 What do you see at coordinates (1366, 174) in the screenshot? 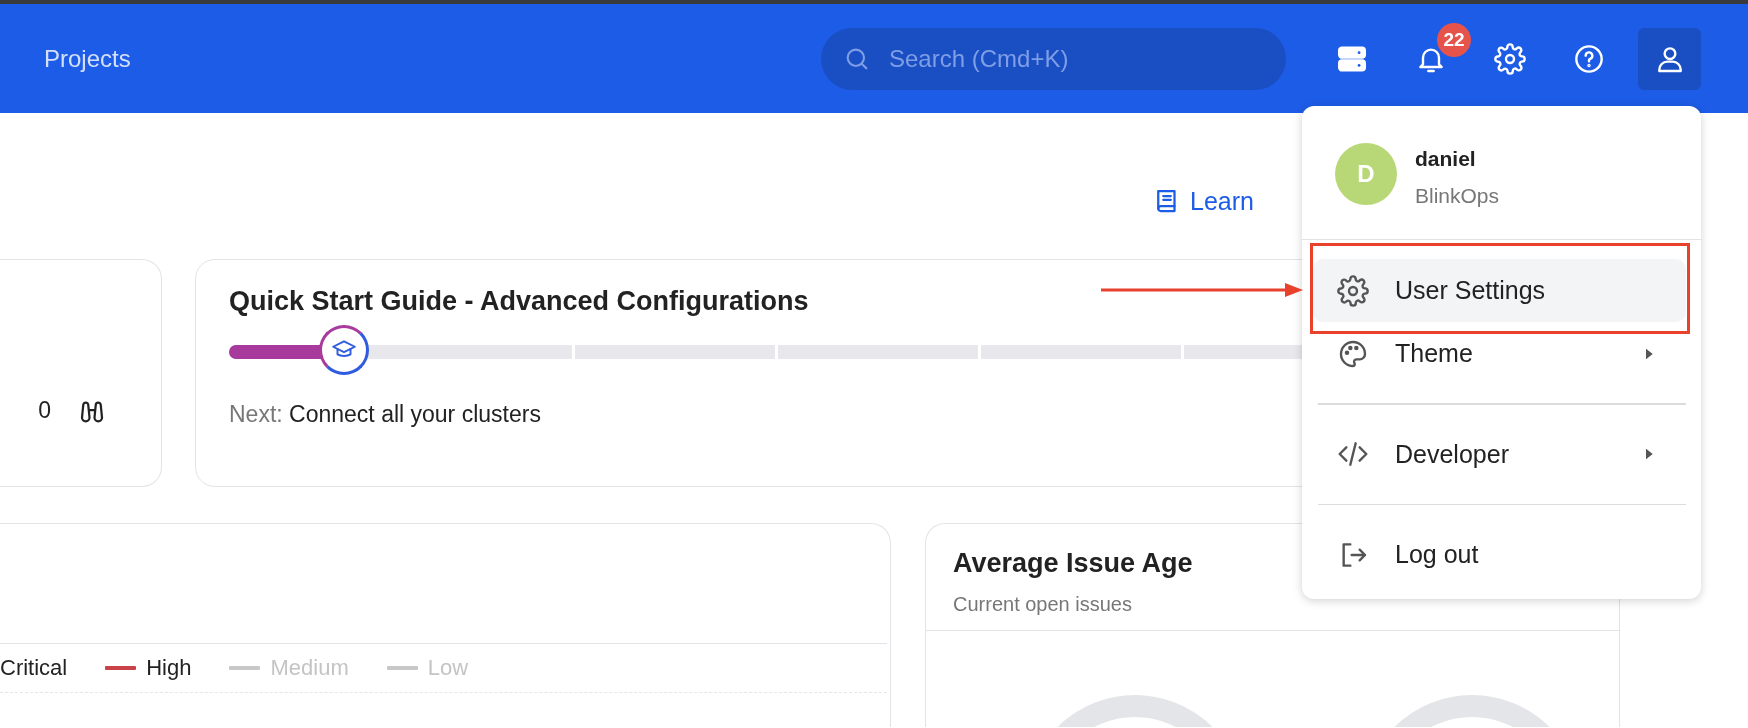
I see `avatar: D` at bounding box center [1366, 174].